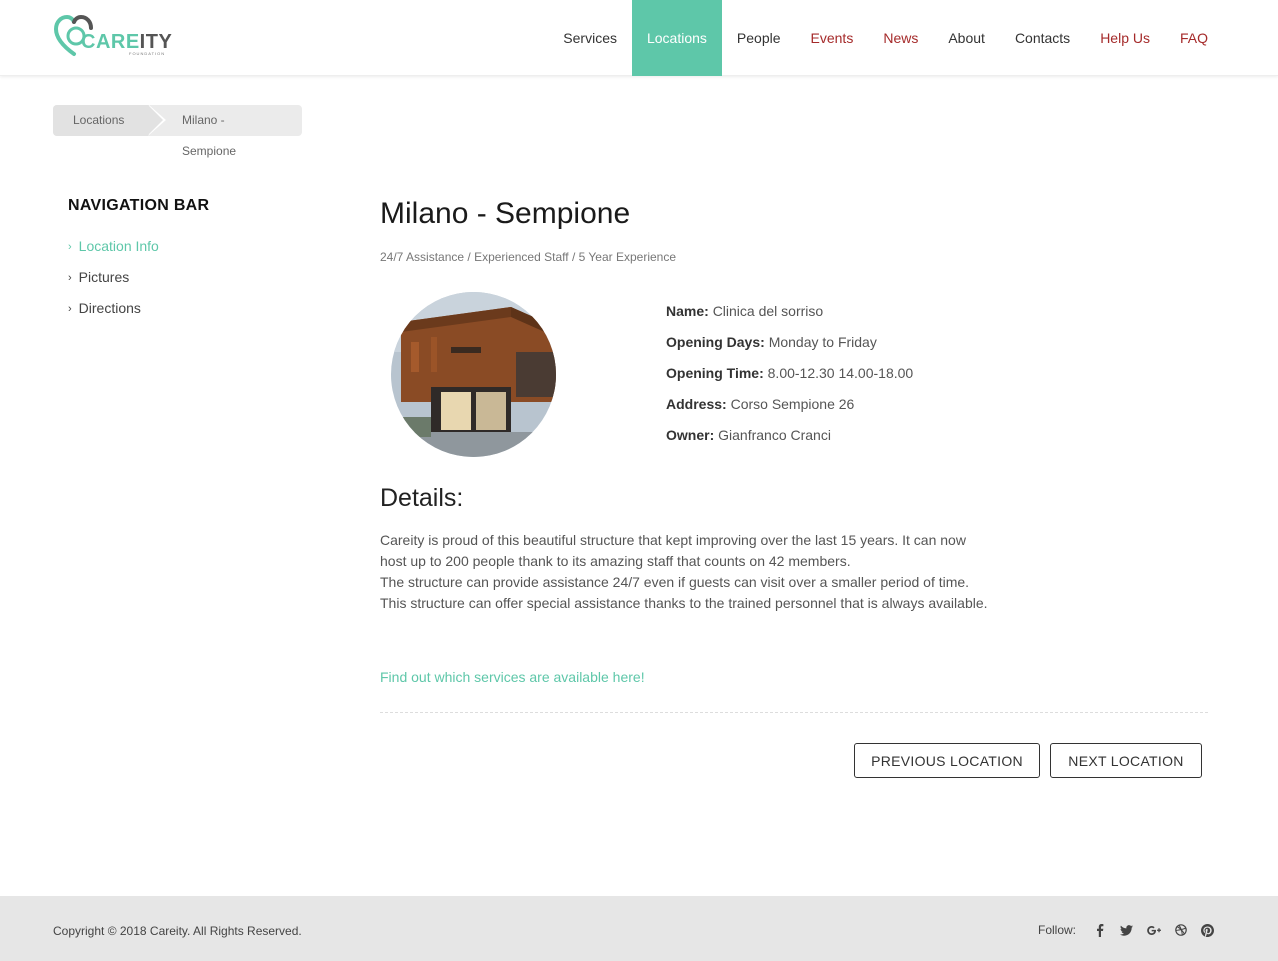 The image size is (1278, 961). I want to click on sidebar-item-label: Pictures, so click(104, 277).